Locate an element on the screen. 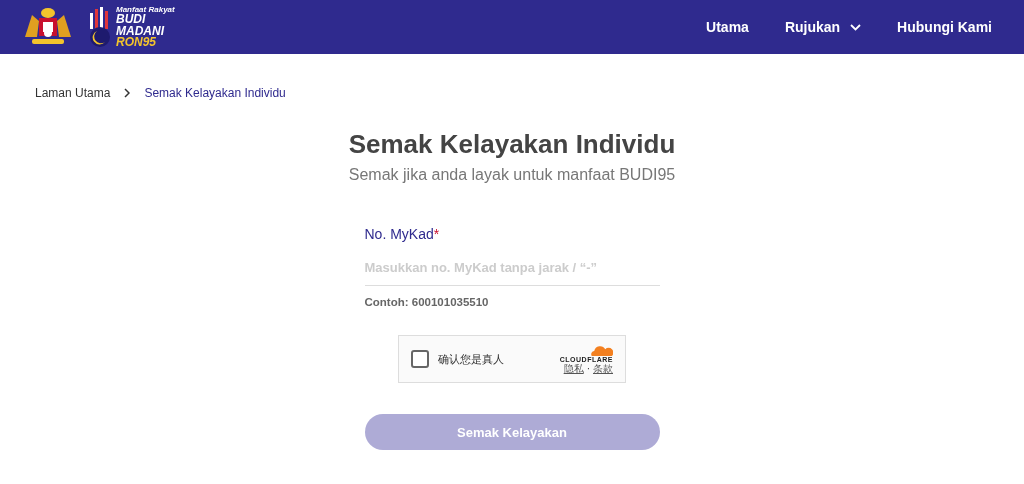 This screenshot has height=484, width=1024. terms-link: 条款 is located at coordinates (603, 368).